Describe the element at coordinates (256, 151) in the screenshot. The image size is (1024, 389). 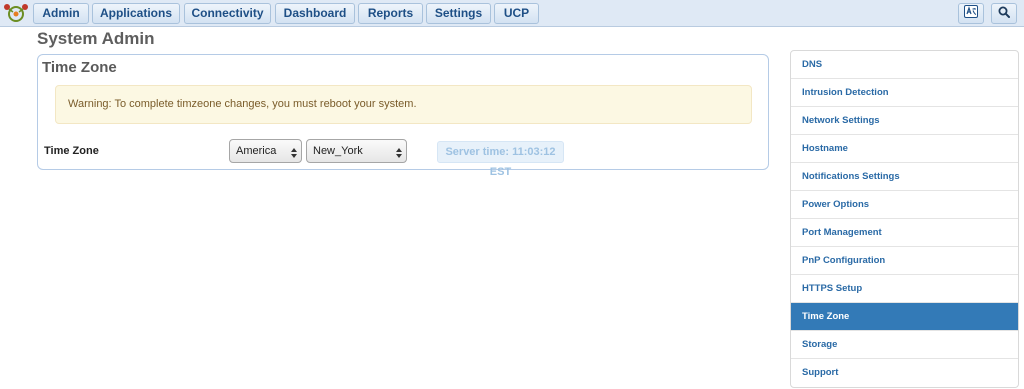
I see `region-select-value: America` at that location.